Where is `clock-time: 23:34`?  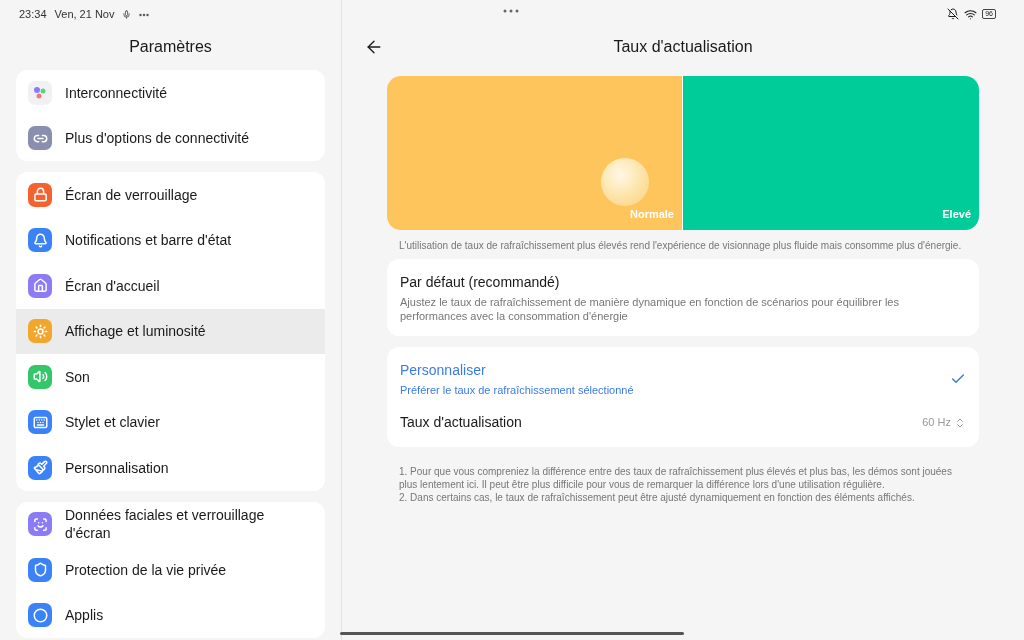
clock-time: 23:34 is located at coordinates (33, 15).